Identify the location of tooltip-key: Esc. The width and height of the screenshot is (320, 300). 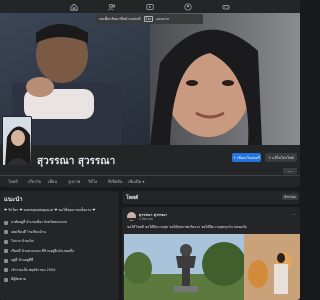
(148, 19).